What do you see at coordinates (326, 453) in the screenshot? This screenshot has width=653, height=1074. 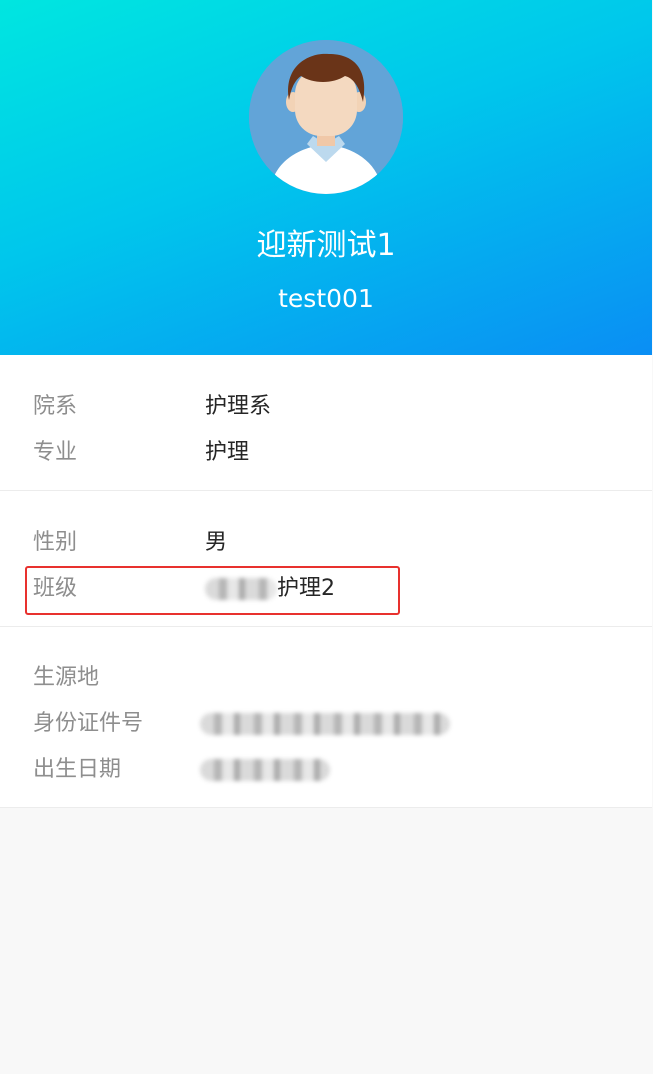 I see `major-row: 专业 护理` at bounding box center [326, 453].